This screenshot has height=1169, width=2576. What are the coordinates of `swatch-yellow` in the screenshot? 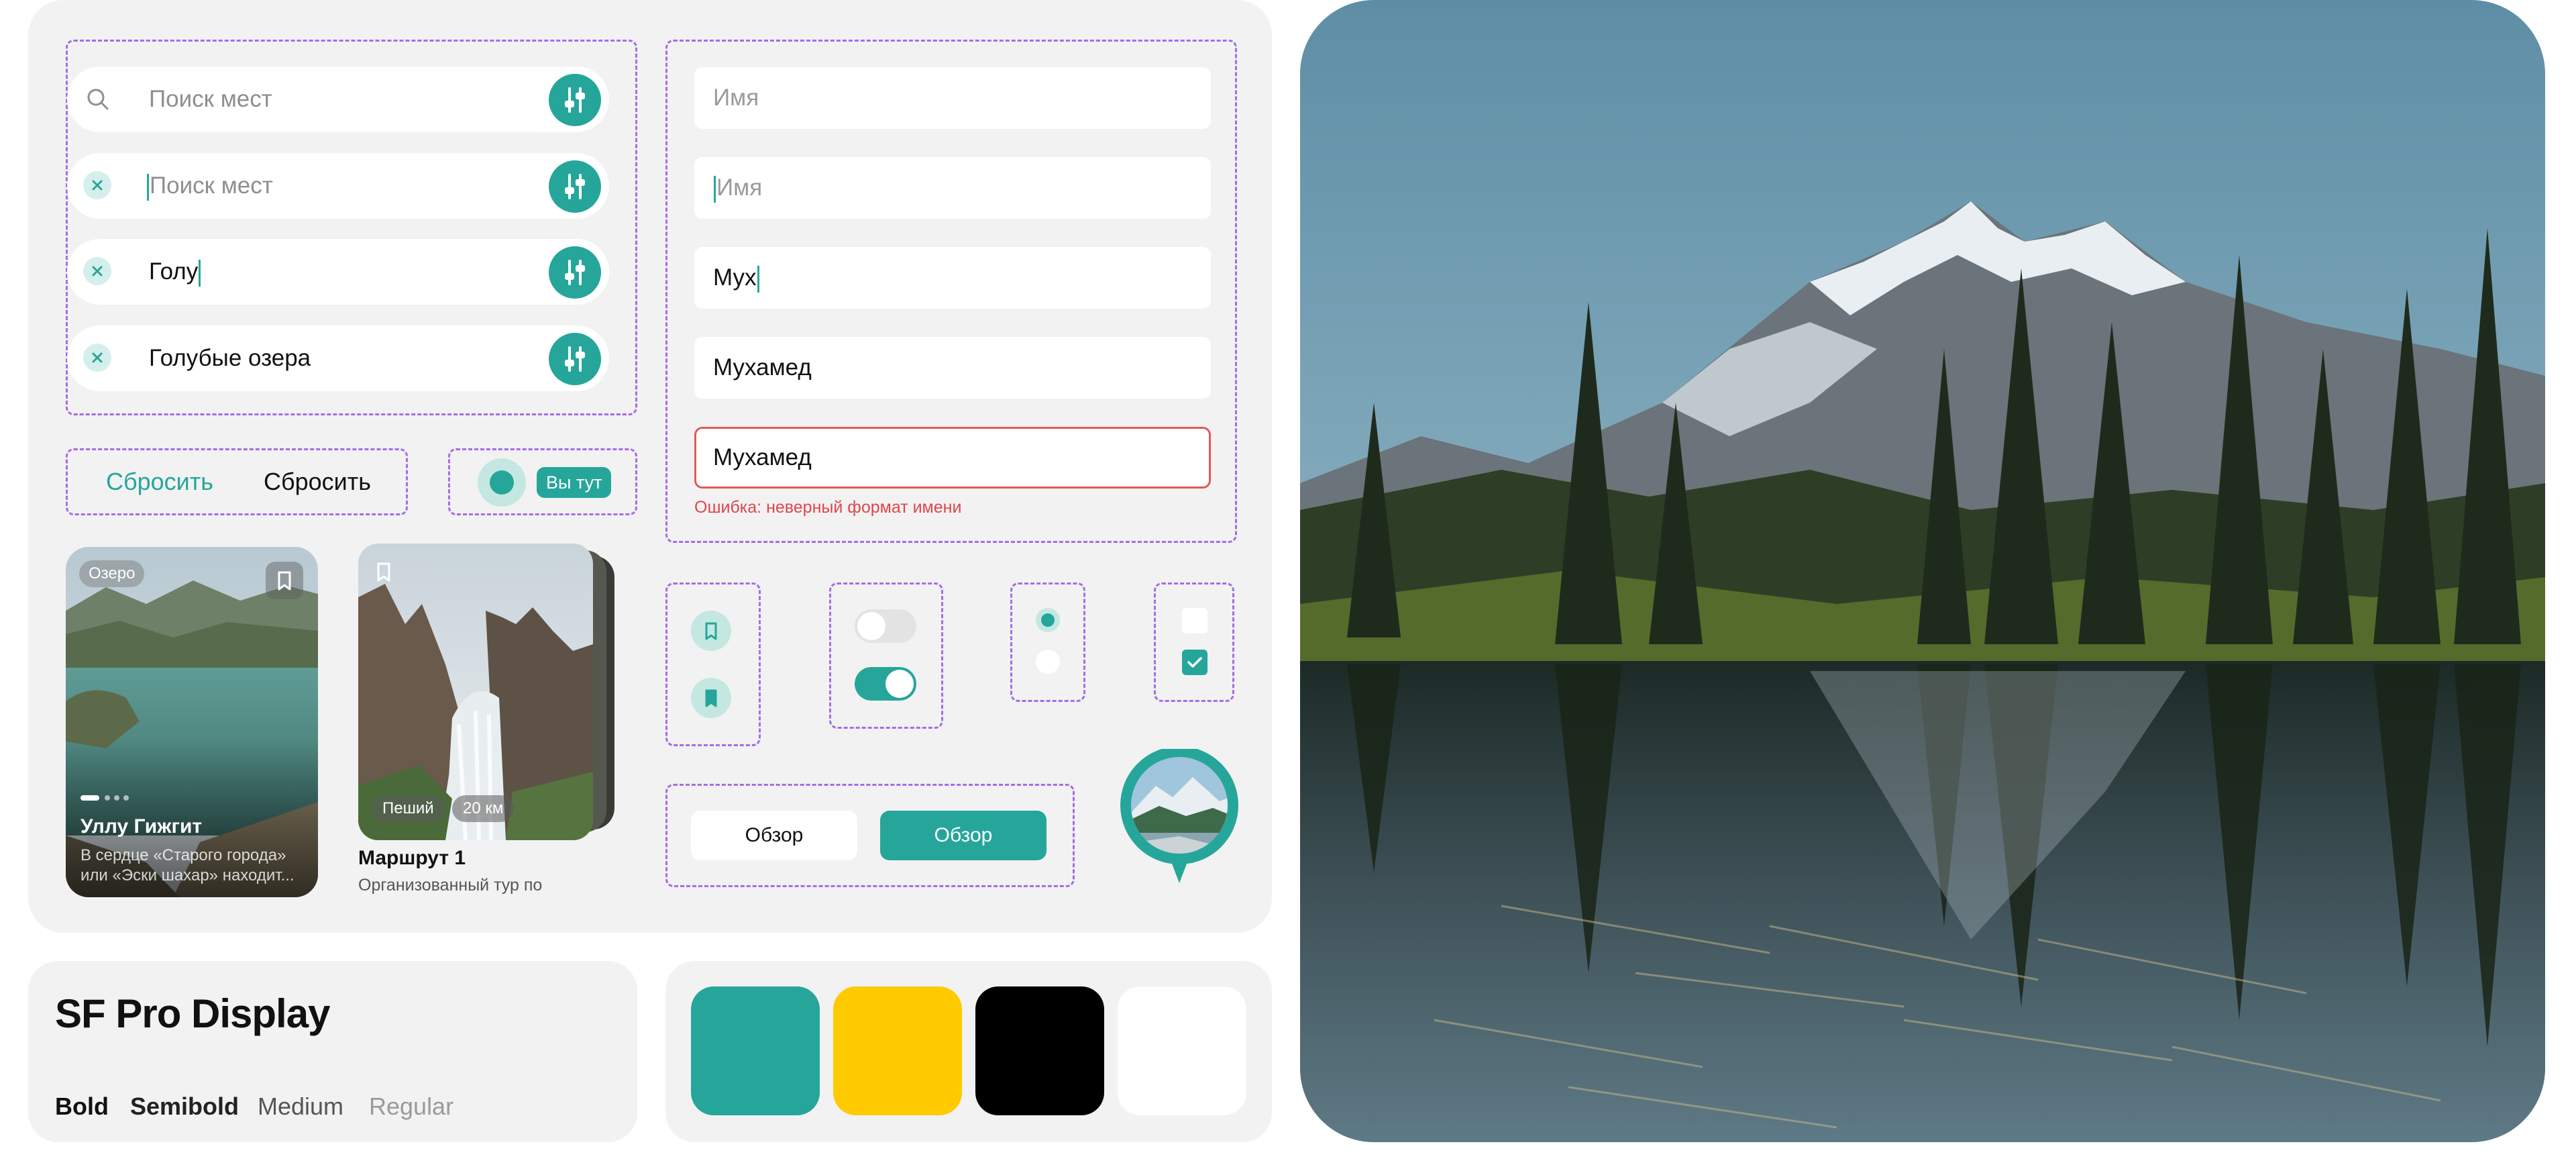 It's located at (897, 1050).